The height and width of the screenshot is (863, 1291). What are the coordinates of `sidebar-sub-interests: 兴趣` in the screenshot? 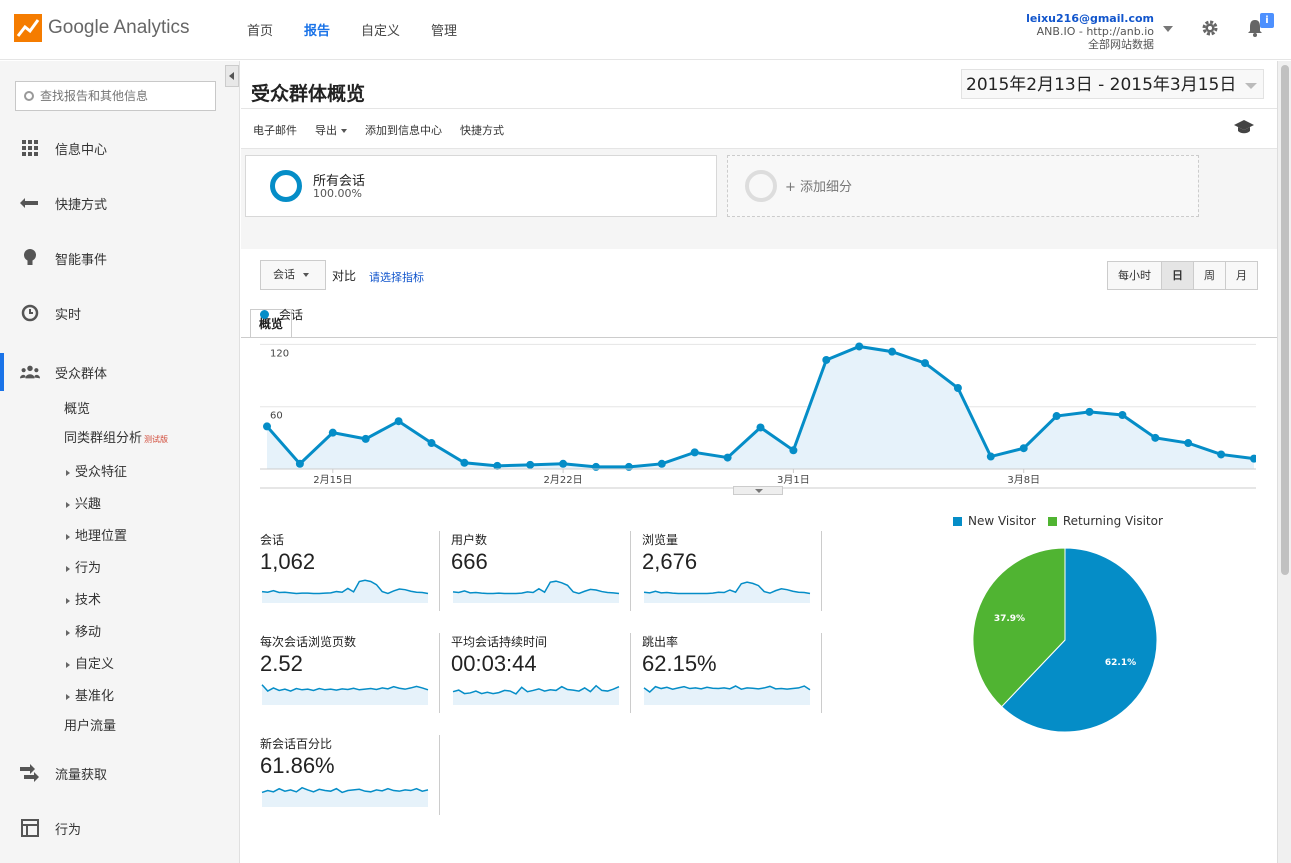 It's located at (83, 502).